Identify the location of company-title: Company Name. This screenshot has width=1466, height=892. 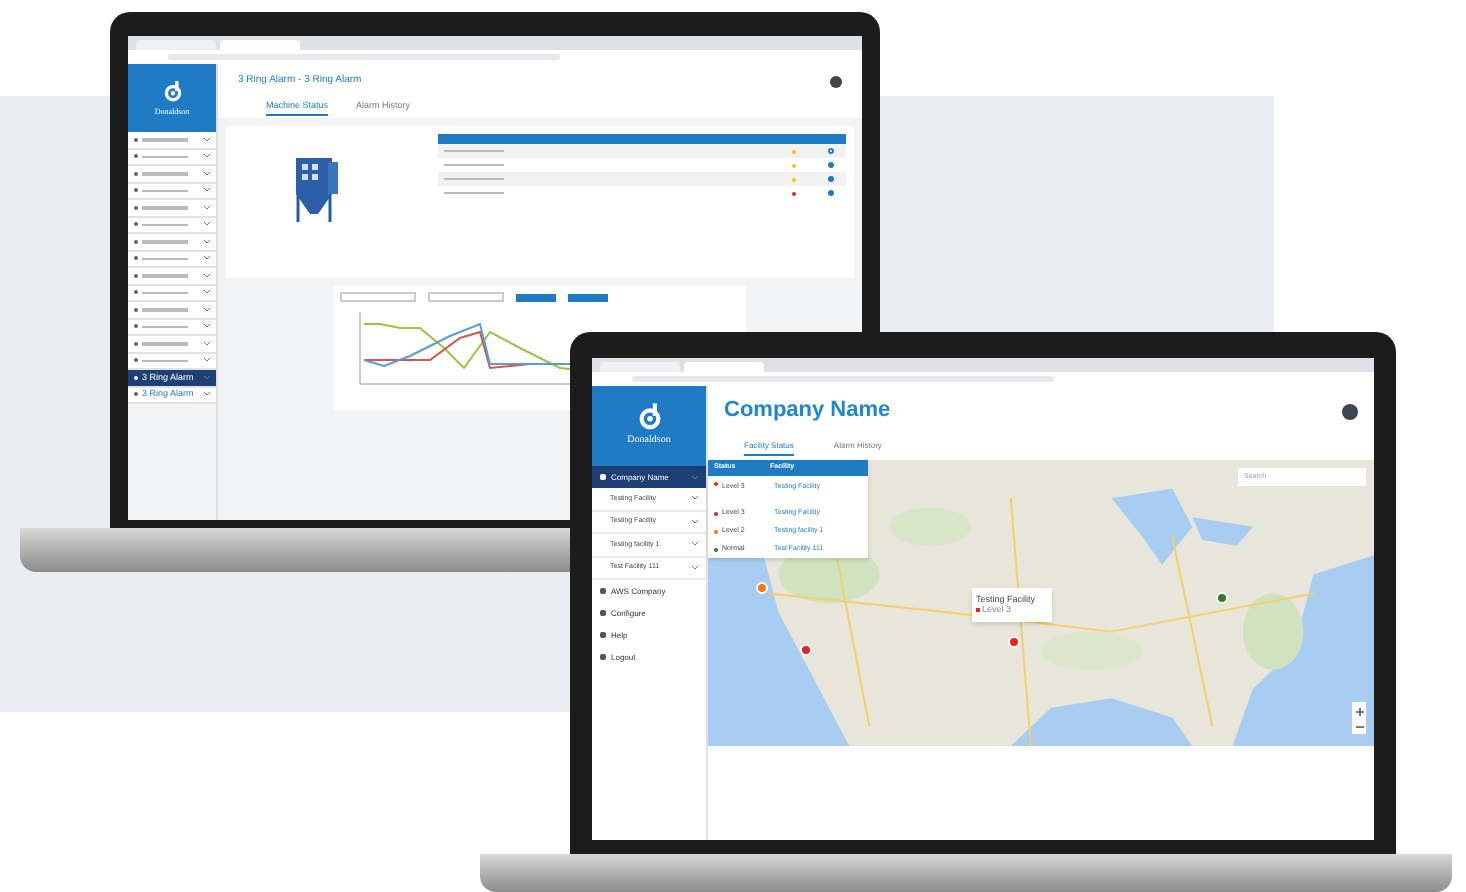
(807, 411).